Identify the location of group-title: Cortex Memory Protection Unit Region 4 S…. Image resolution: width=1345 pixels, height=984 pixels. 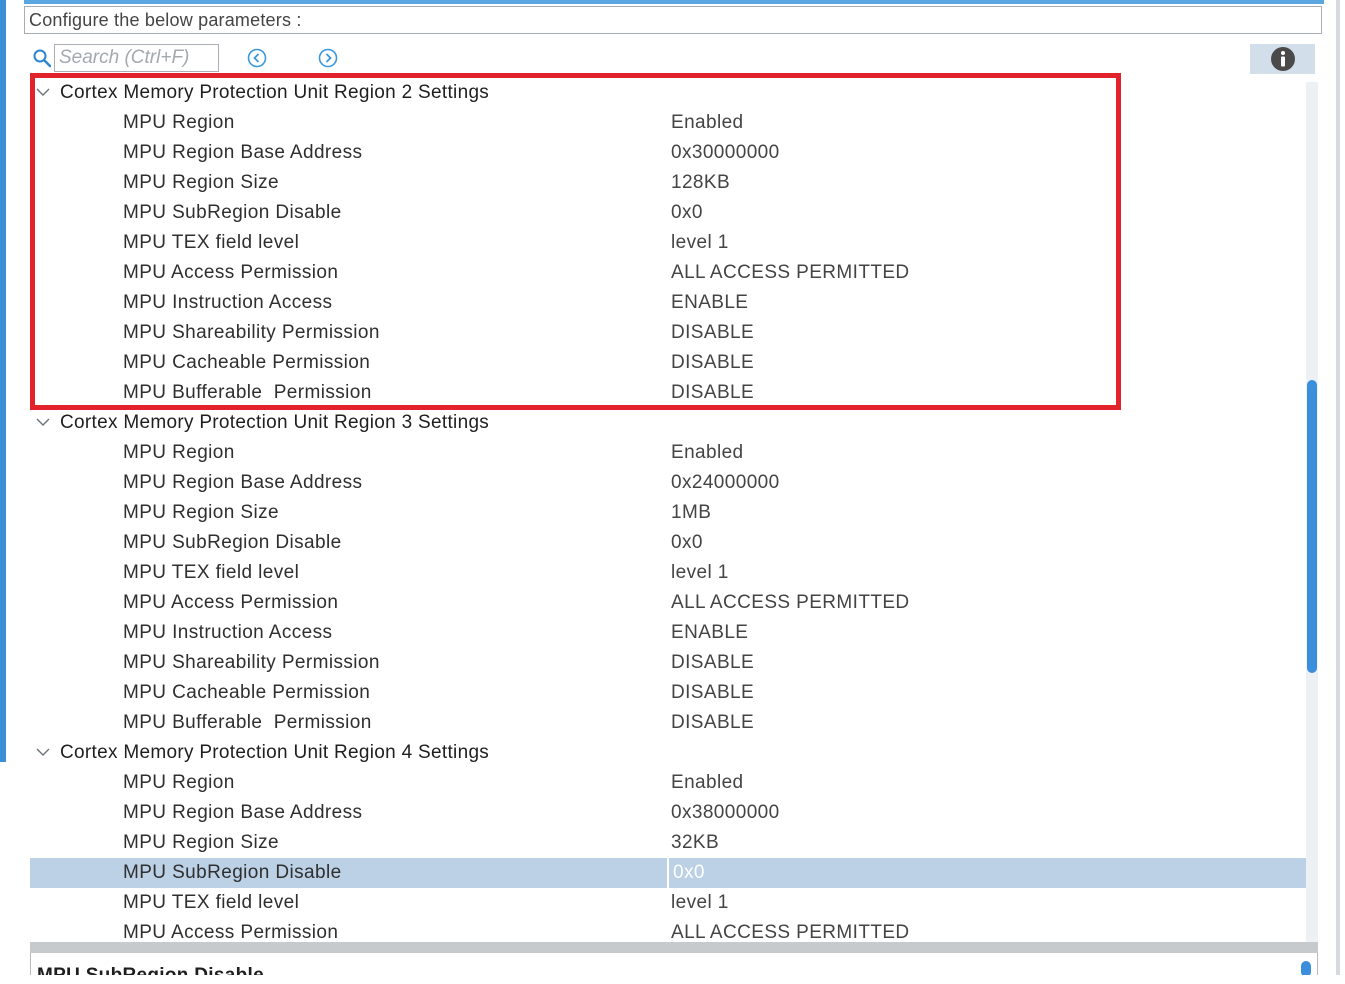
(275, 752).